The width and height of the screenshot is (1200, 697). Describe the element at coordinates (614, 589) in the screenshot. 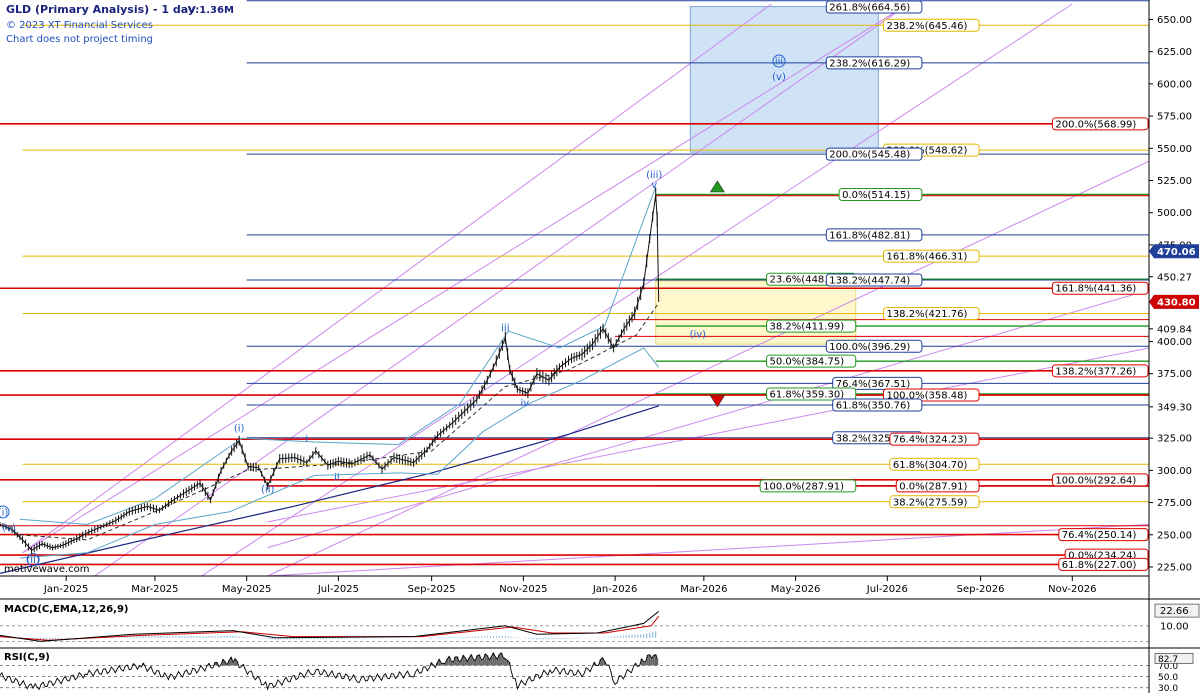

I see `x-axis-tick-label: Jan-2026` at that location.